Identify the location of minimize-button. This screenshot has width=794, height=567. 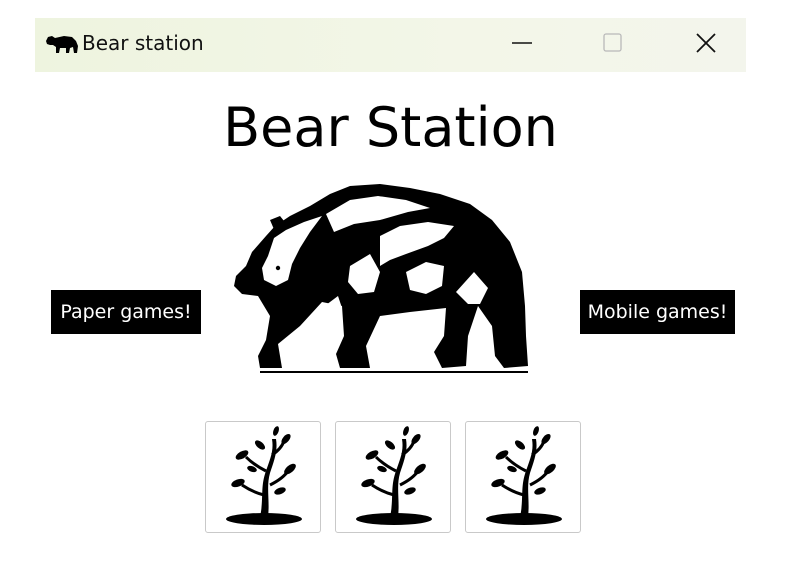
(522, 45).